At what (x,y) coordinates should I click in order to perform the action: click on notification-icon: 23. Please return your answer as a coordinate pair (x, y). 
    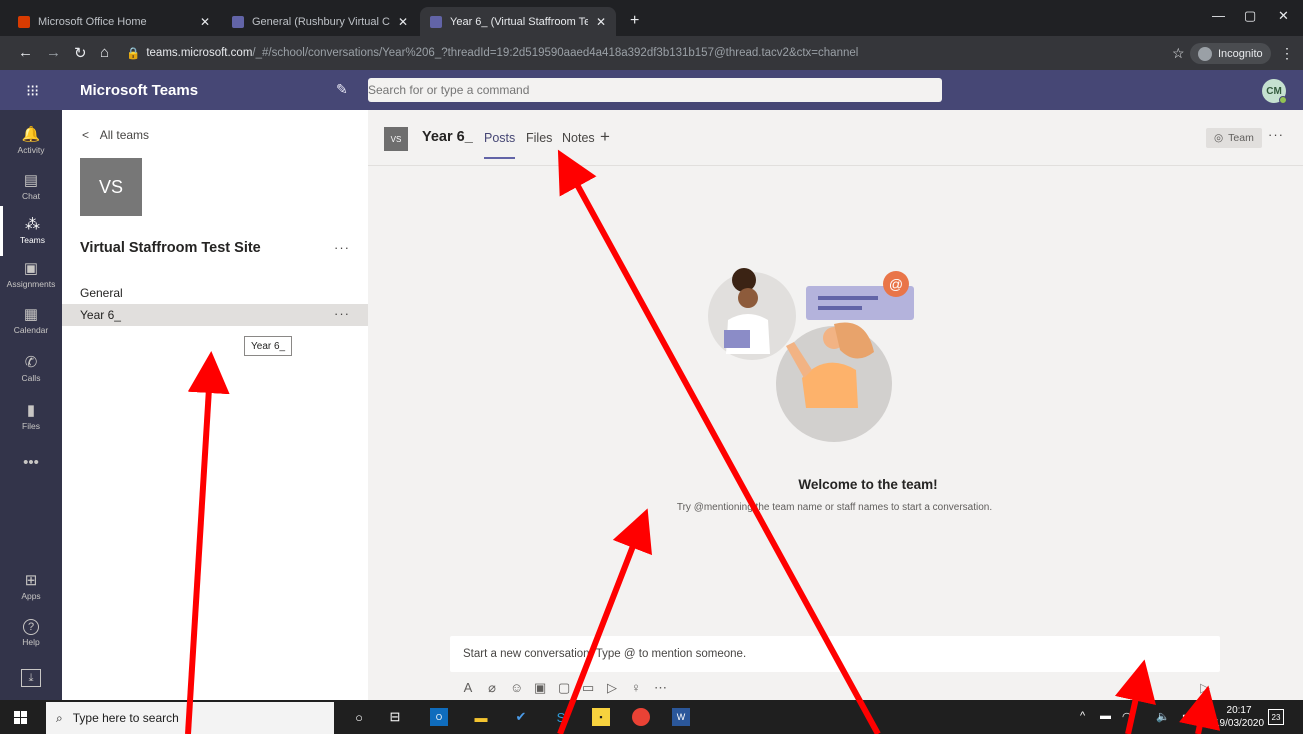
    Looking at the image, I should click on (1276, 717).